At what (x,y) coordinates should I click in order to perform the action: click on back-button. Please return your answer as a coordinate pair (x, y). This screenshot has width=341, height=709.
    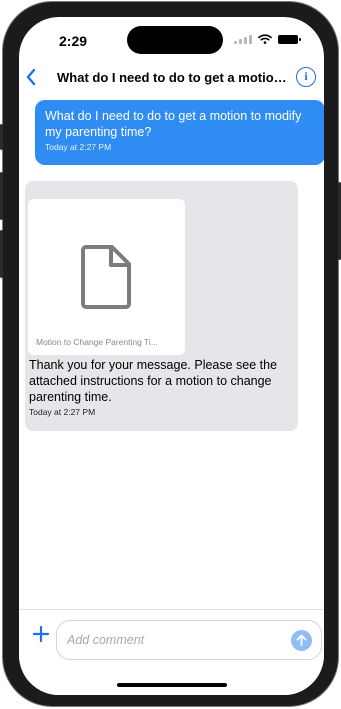
    Looking at the image, I should click on (31, 79).